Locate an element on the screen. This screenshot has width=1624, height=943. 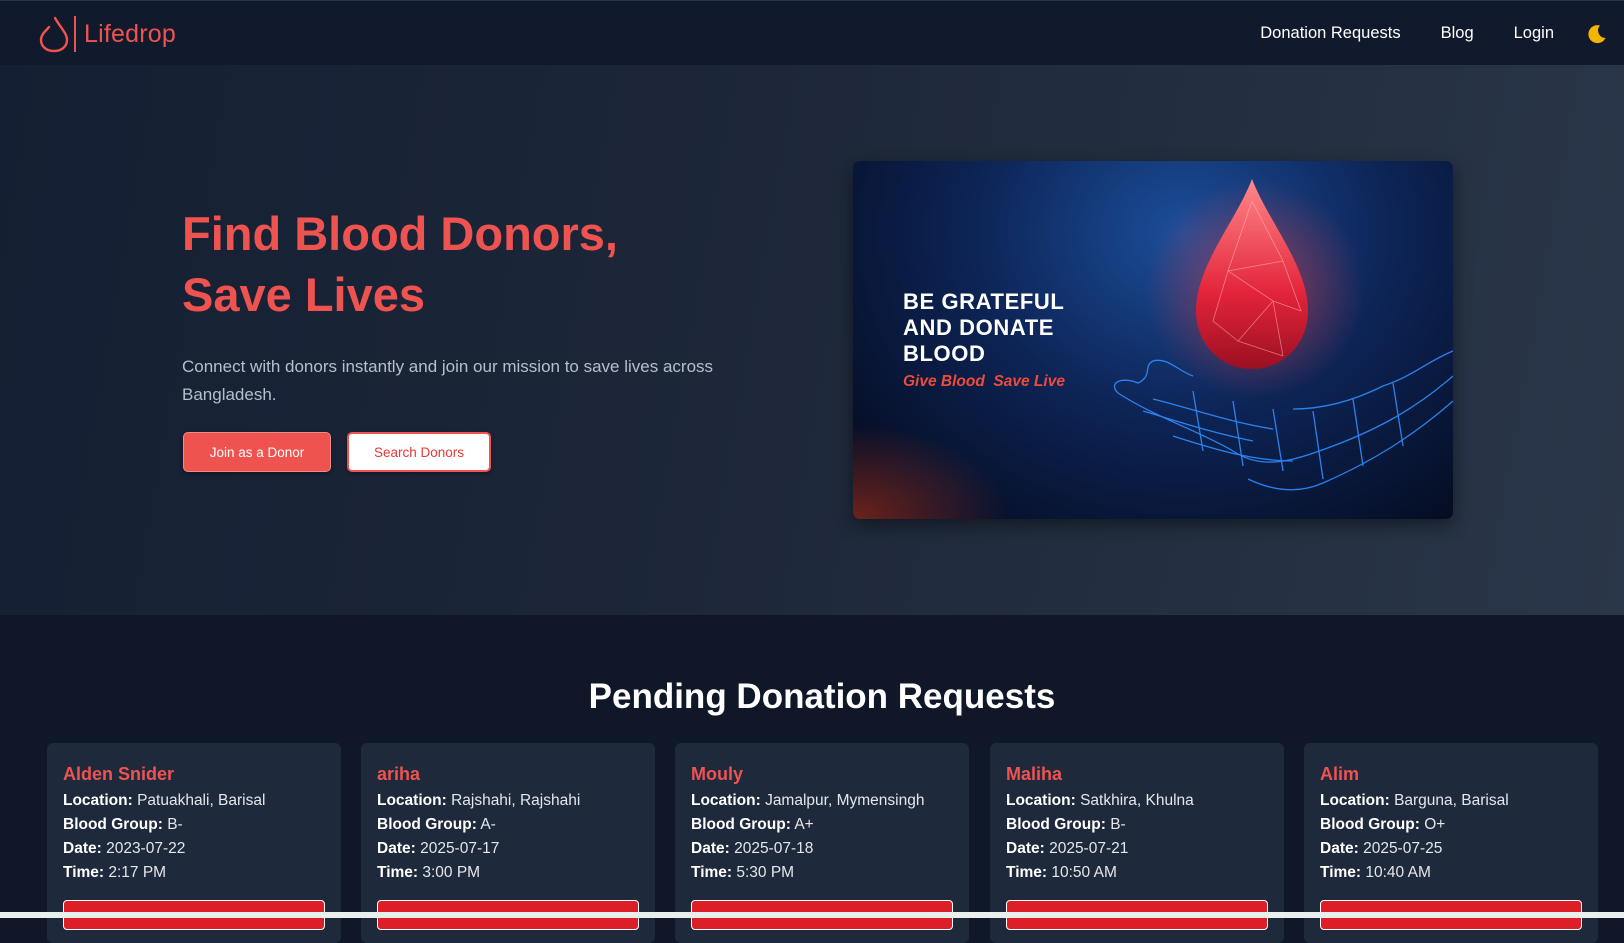
logo-divider is located at coordinates (75, 34).